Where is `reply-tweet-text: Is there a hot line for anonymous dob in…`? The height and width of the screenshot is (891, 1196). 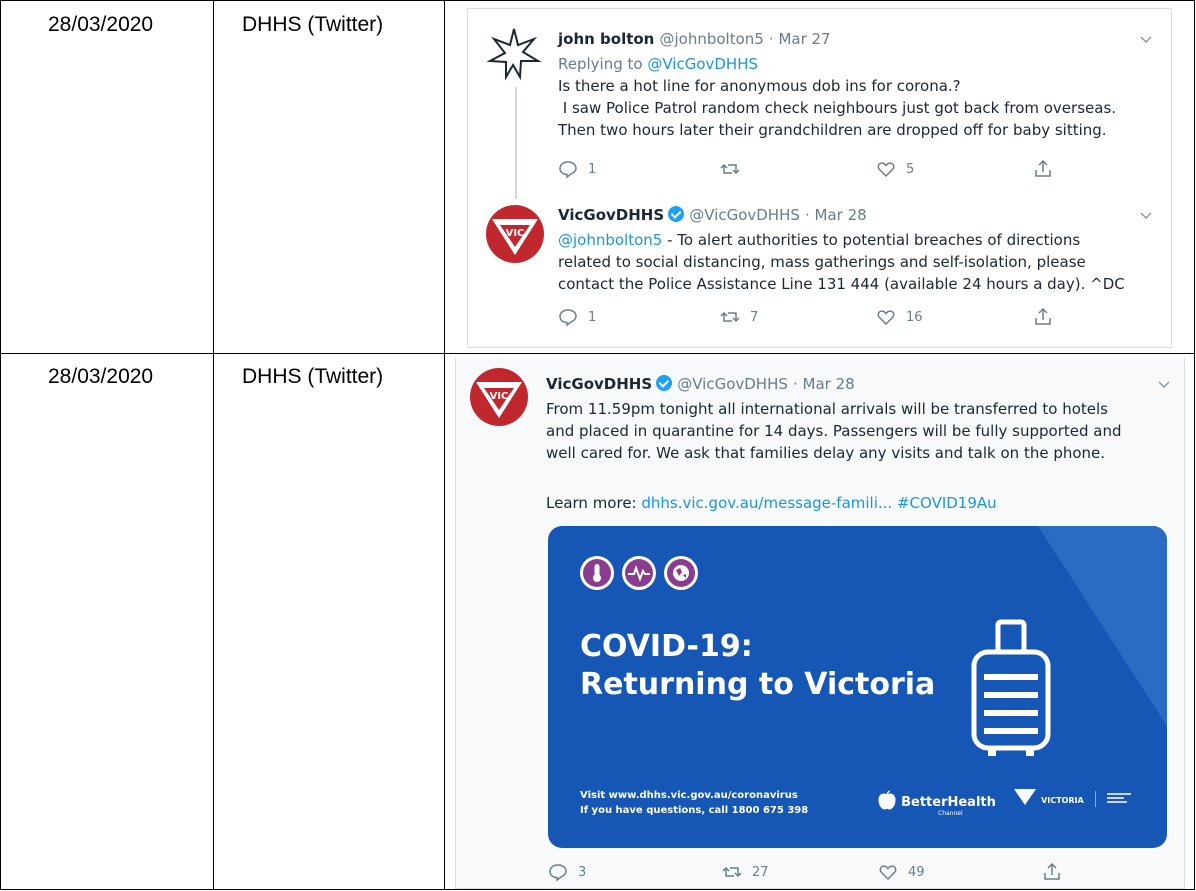 reply-tweet-text: Is there a hot line for anonymous dob in… is located at coordinates (837, 108).